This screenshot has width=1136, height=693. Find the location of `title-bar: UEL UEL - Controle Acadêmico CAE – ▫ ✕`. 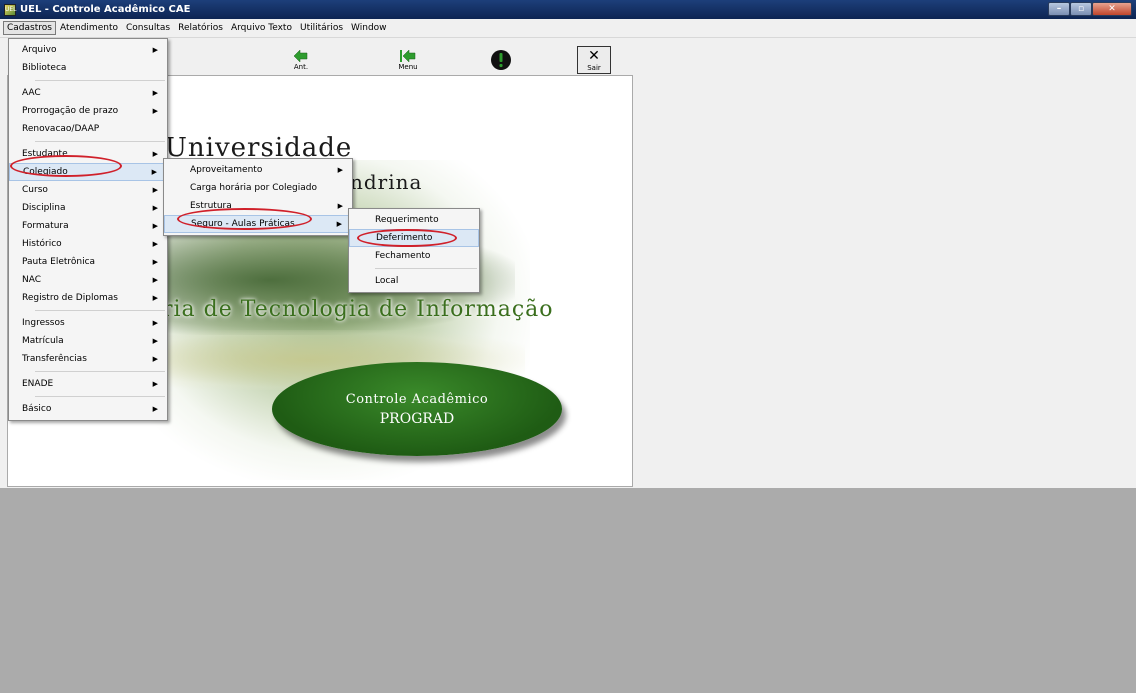

title-bar: UEL UEL - Controle Acadêmico CAE – ▫ ✕ is located at coordinates (568, 9).